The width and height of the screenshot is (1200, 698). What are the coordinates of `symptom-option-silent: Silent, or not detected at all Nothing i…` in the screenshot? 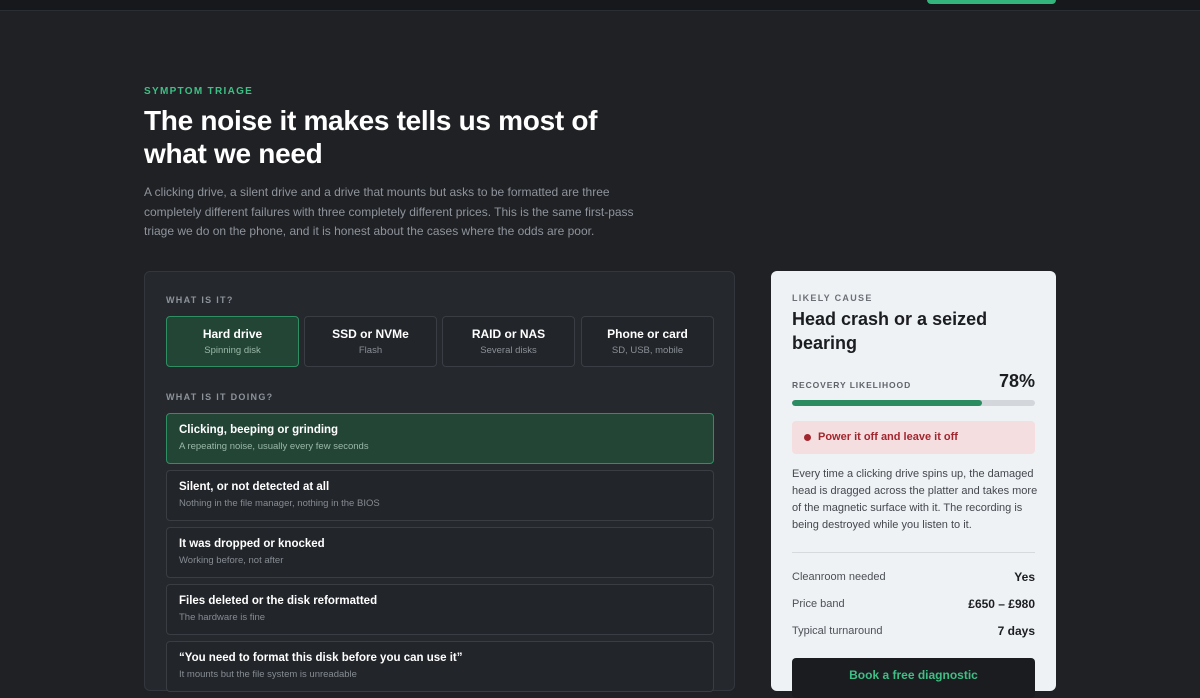 It's located at (440, 495).